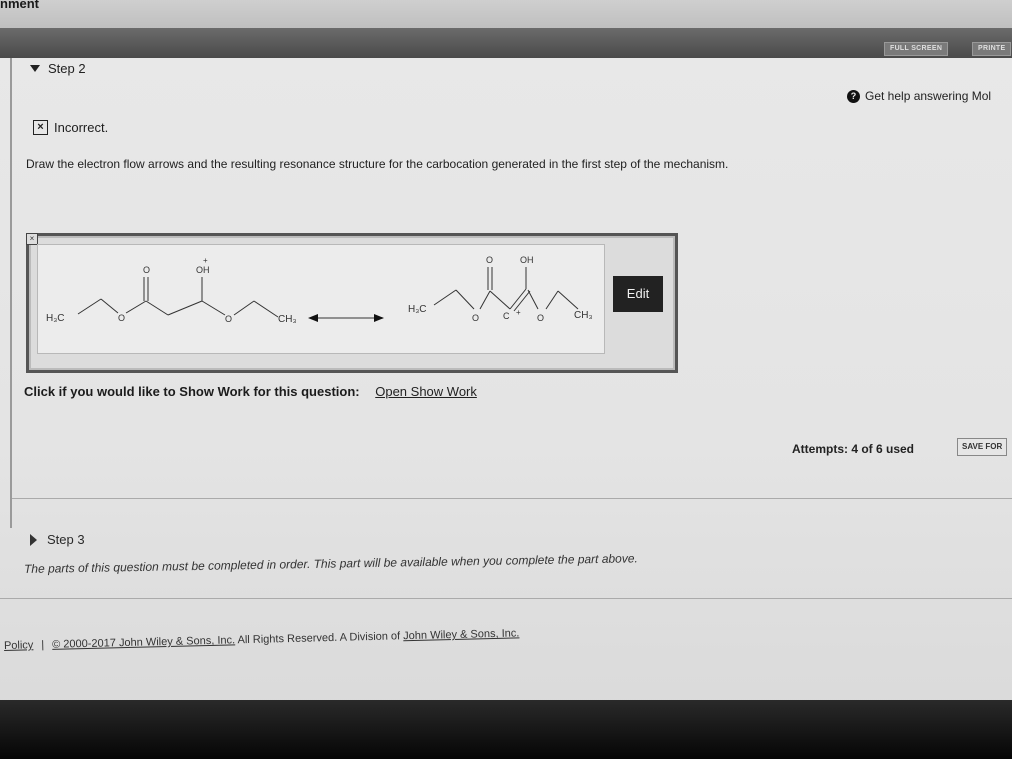 Image resolution: width=1012 pixels, height=759 pixels. Describe the element at coordinates (853, 449) in the screenshot. I see `attempts-counter: Attempts: 4 of 6 used` at that location.